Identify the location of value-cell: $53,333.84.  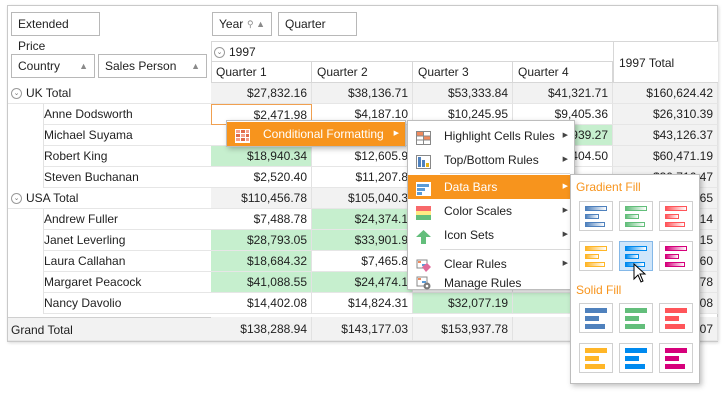
(463, 93).